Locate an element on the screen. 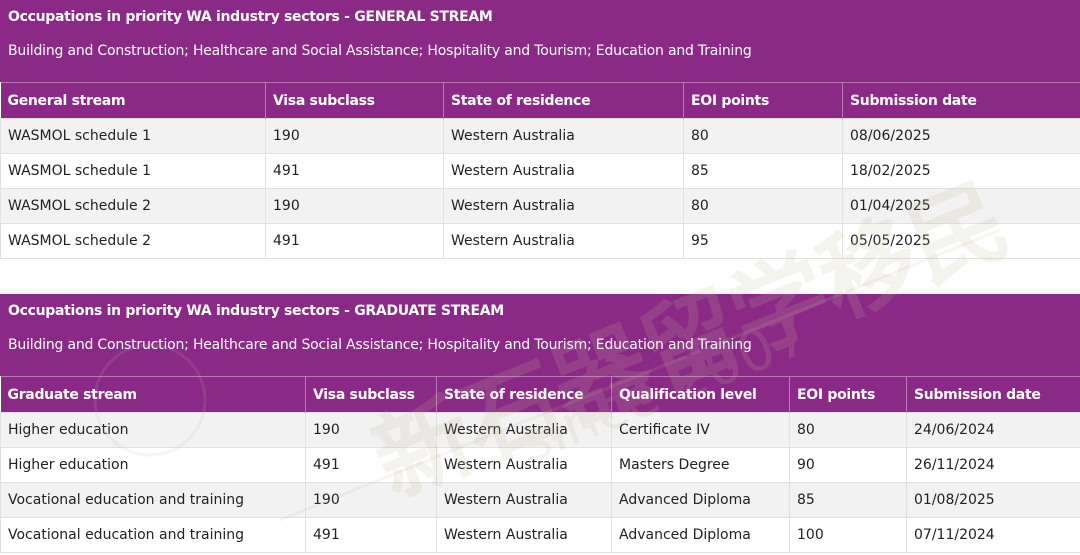 The image size is (1080, 555). table-cell: Masters Degree is located at coordinates (700, 465).